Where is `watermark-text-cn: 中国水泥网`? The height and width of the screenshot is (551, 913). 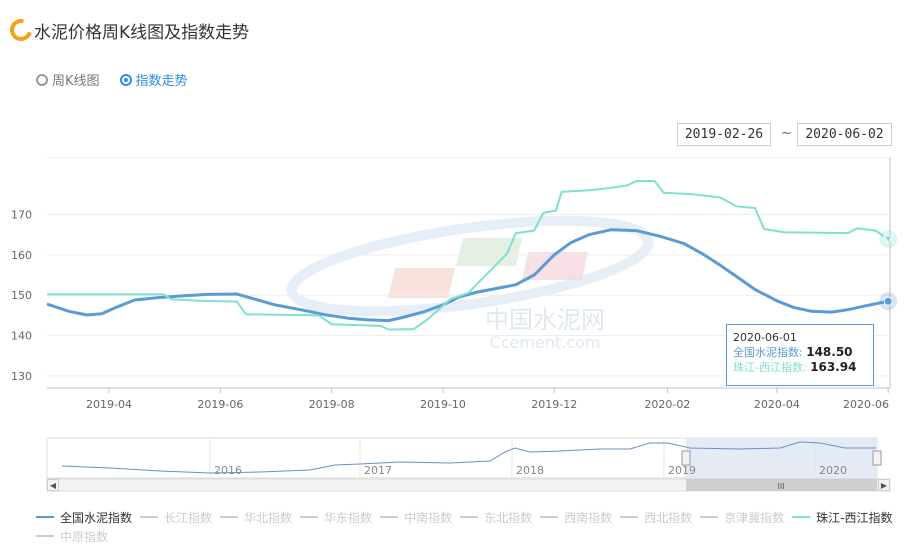
watermark-text-cn: 中国水泥网 is located at coordinates (545, 320).